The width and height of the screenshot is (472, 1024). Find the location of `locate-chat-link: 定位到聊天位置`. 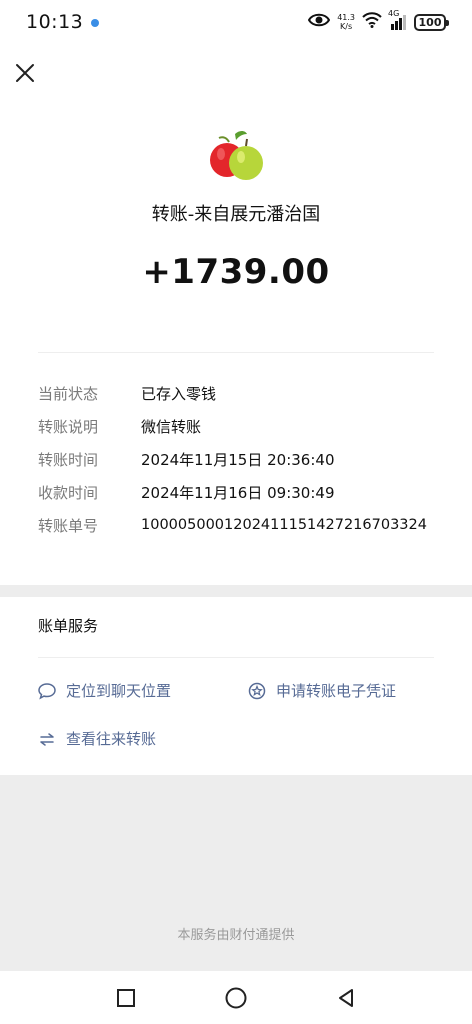

locate-chat-link: 定位到聊天位置 is located at coordinates (104, 690).